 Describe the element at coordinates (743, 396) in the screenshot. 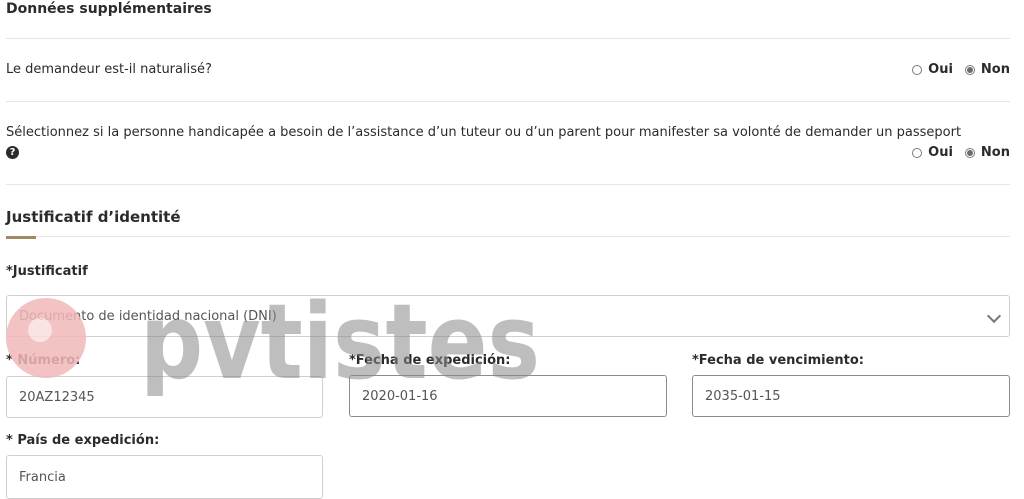

I see `expiry-date-value: 2035-01-15` at that location.